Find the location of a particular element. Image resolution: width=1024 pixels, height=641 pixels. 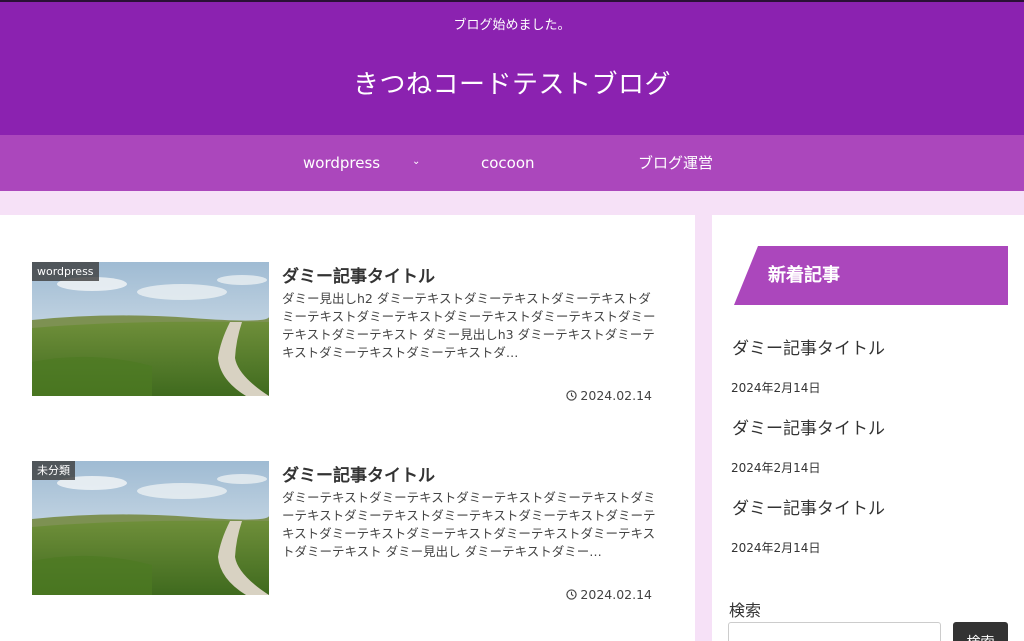

site-title: きつねコードテストブログ is located at coordinates (512, 82).